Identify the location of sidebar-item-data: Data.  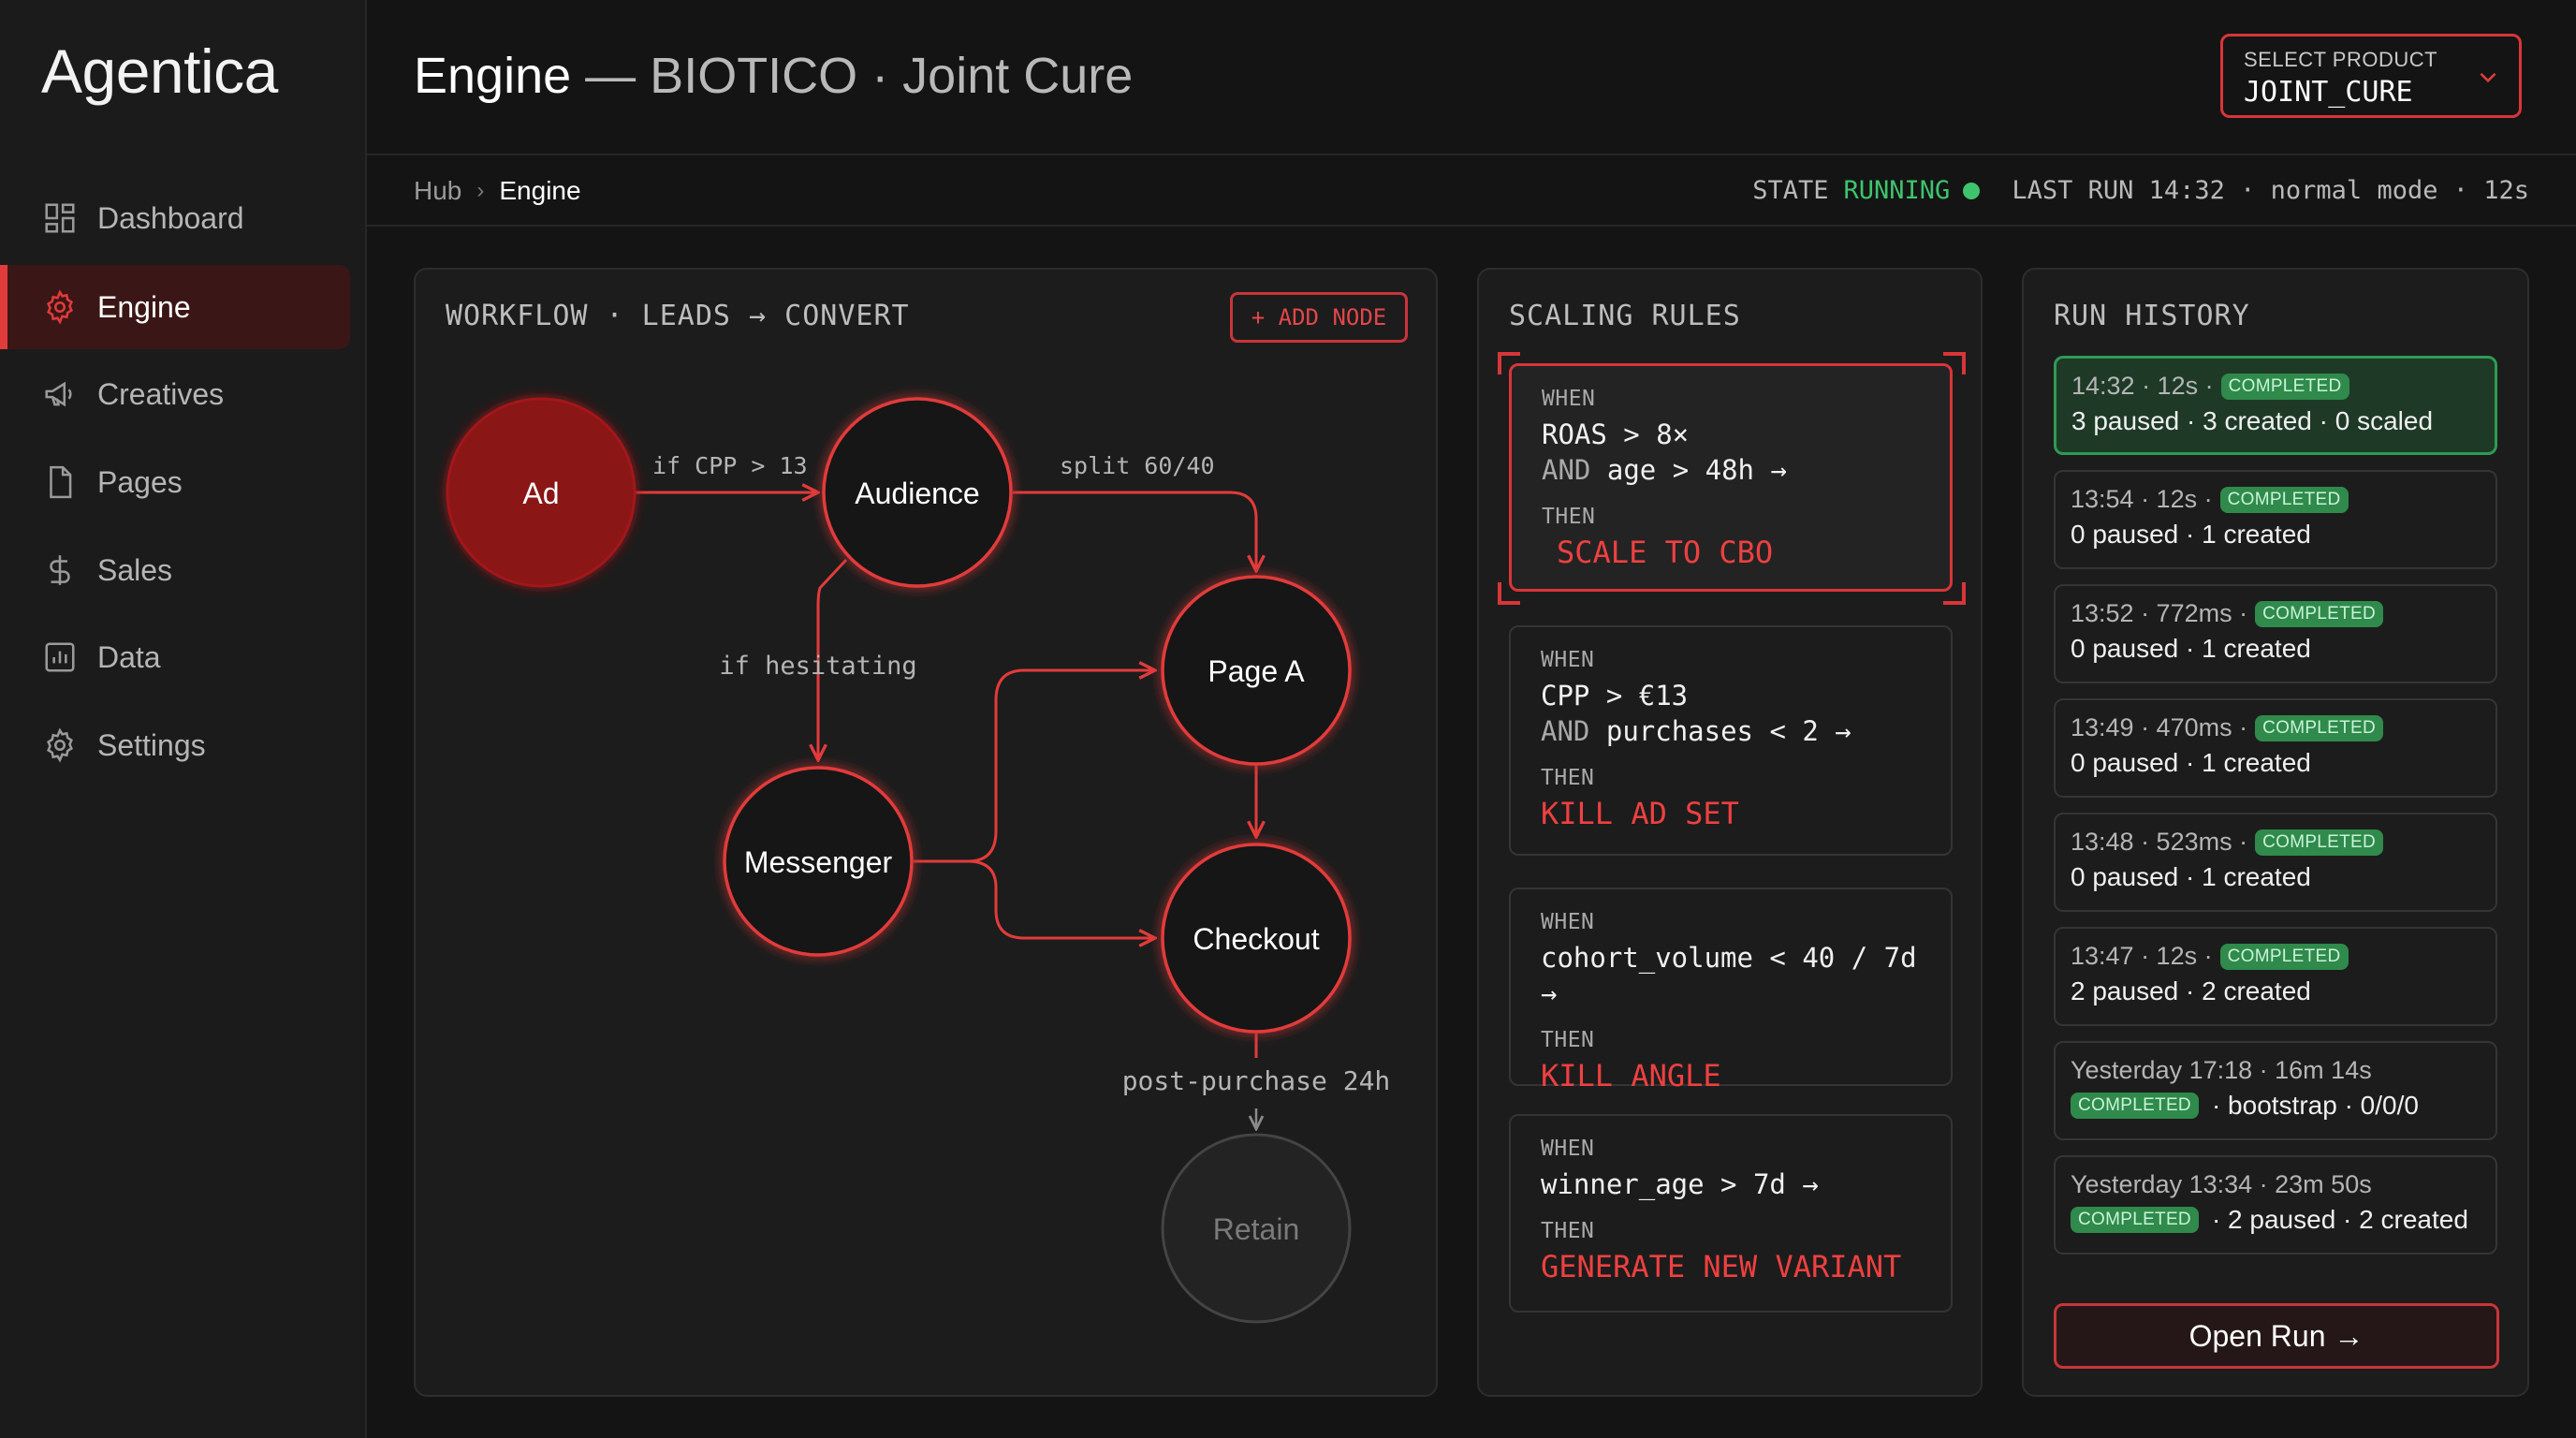
(175, 657).